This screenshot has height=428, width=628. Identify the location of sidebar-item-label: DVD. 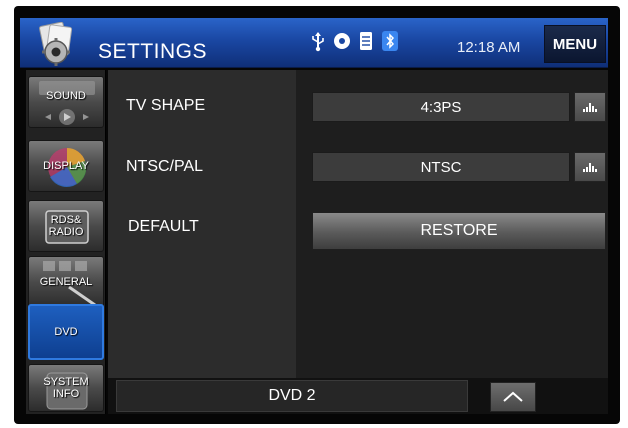
(66, 332).